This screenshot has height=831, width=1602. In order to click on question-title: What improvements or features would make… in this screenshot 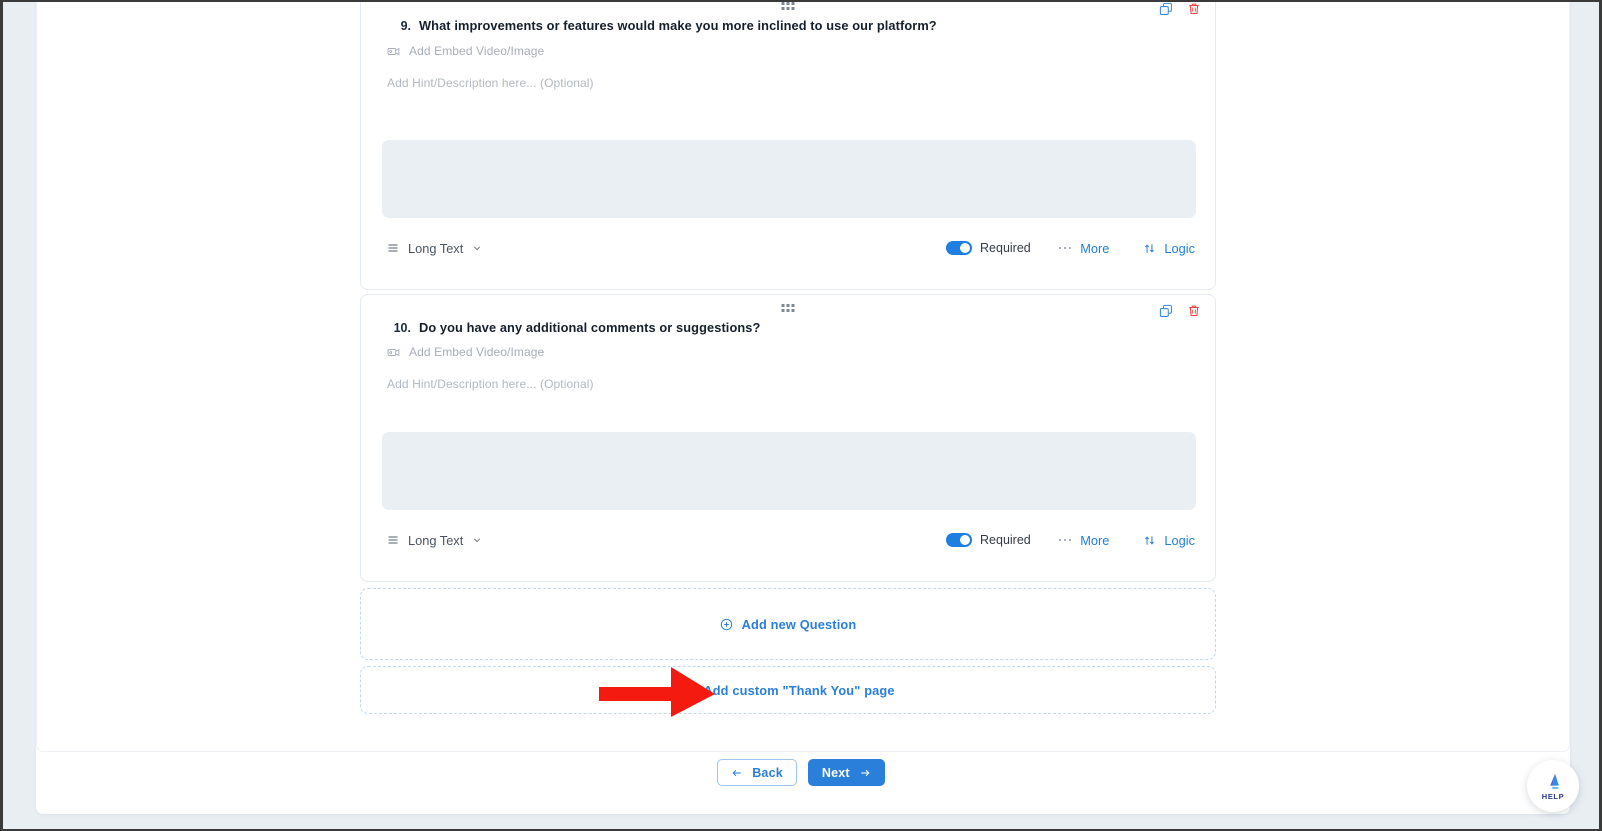, I will do `click(678, 25)`.